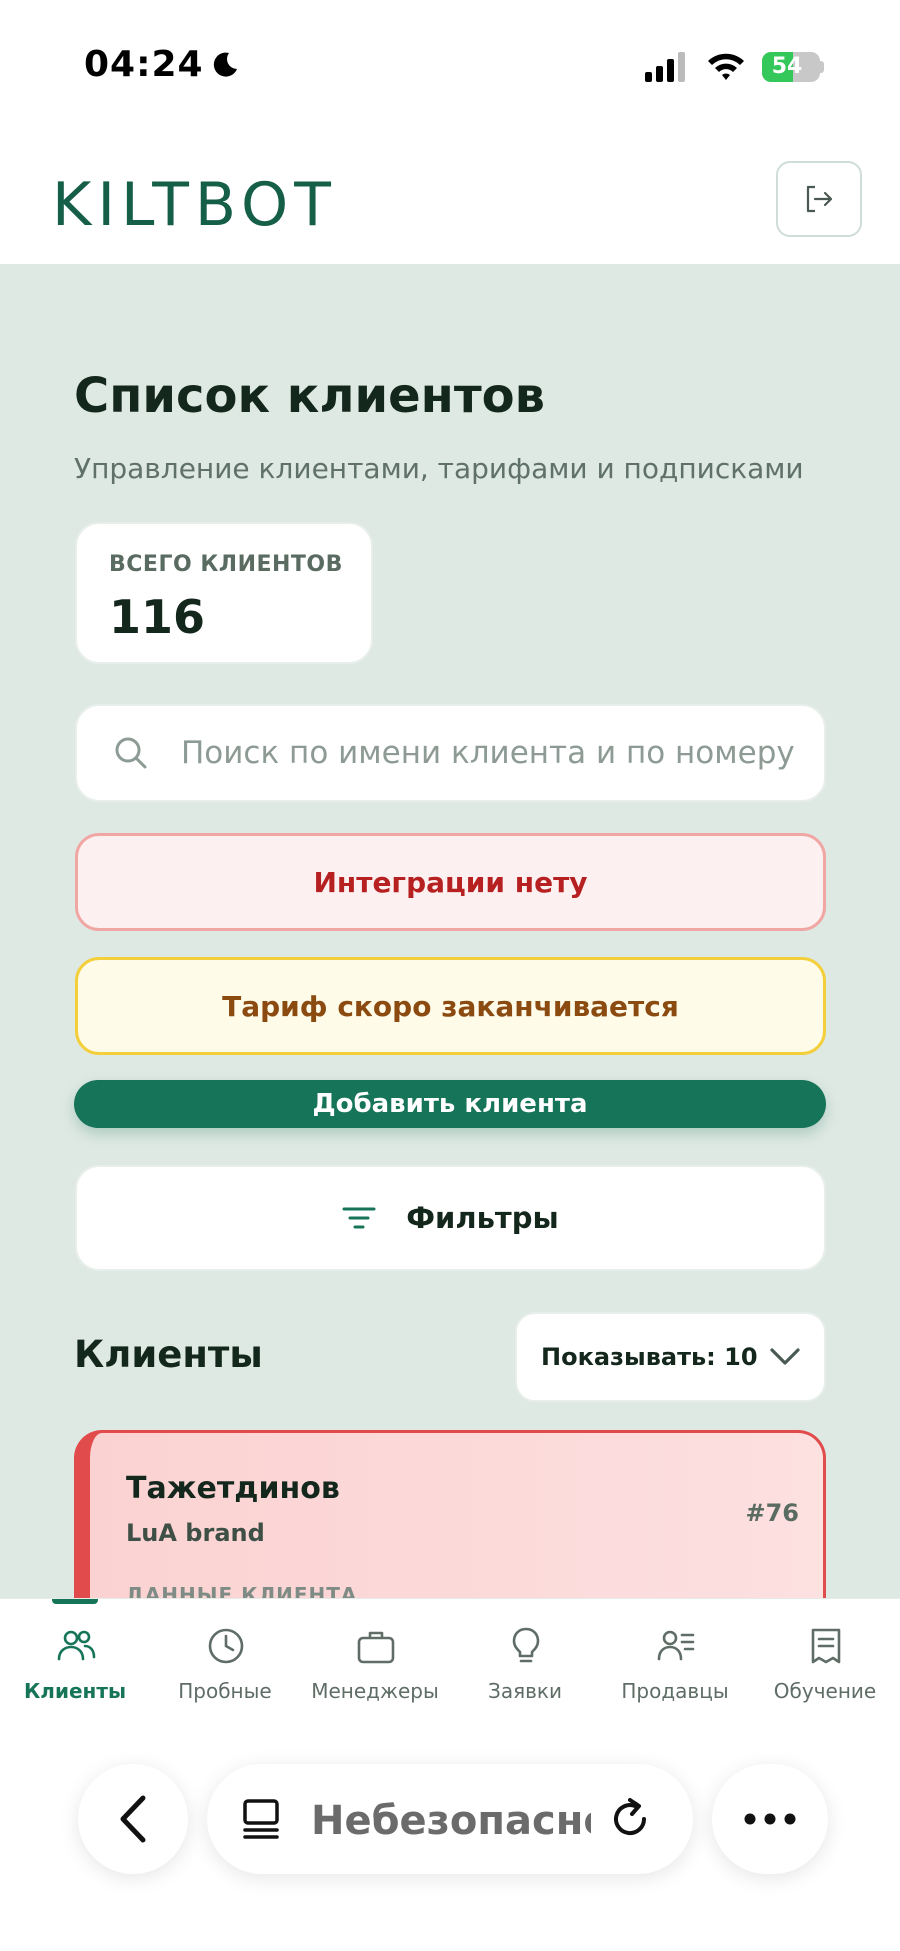 The height and width of the screenshot is (1951, 900). I want to click on client-id: #76, so click(772, 1513).